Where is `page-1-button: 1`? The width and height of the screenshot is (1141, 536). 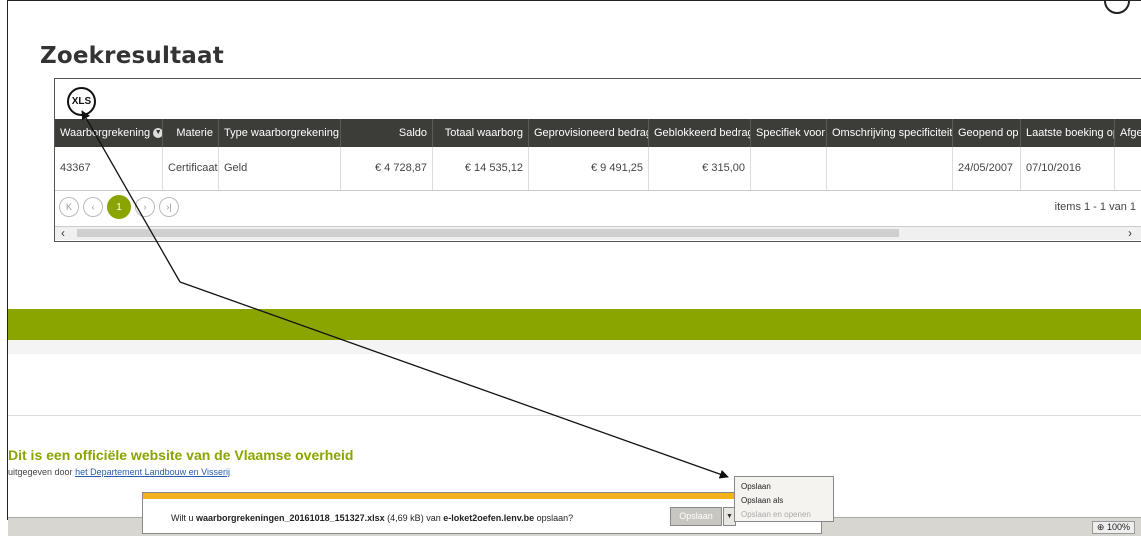
page-1-button: 1 is located at coordinates (119, 207).